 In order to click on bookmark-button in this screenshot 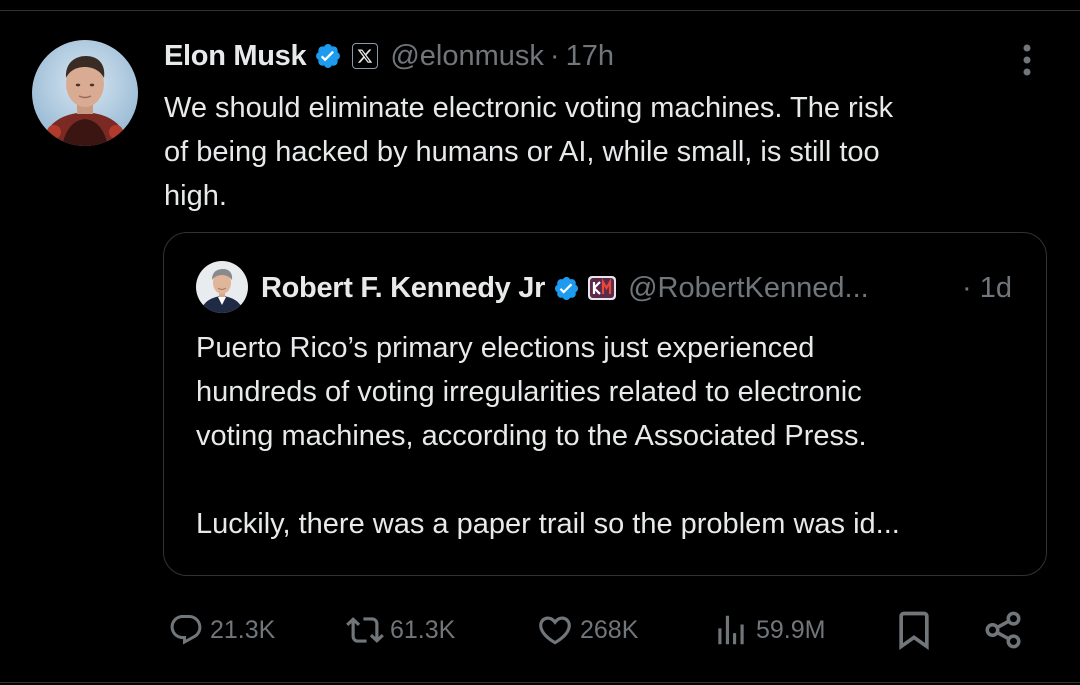, I will do `click(914, 630)`.